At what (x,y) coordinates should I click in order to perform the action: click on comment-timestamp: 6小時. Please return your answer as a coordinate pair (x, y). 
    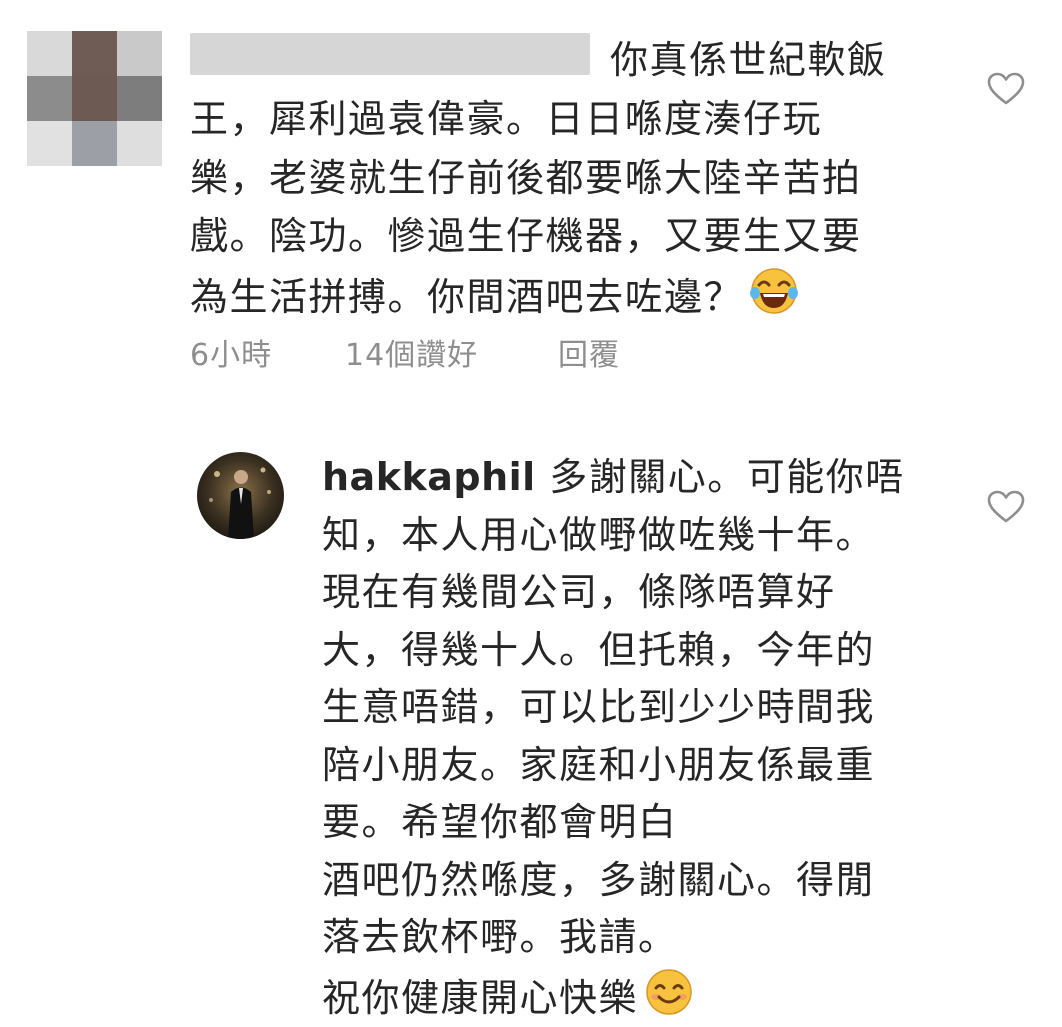
    Looking at the image, I should click on (231, 355).